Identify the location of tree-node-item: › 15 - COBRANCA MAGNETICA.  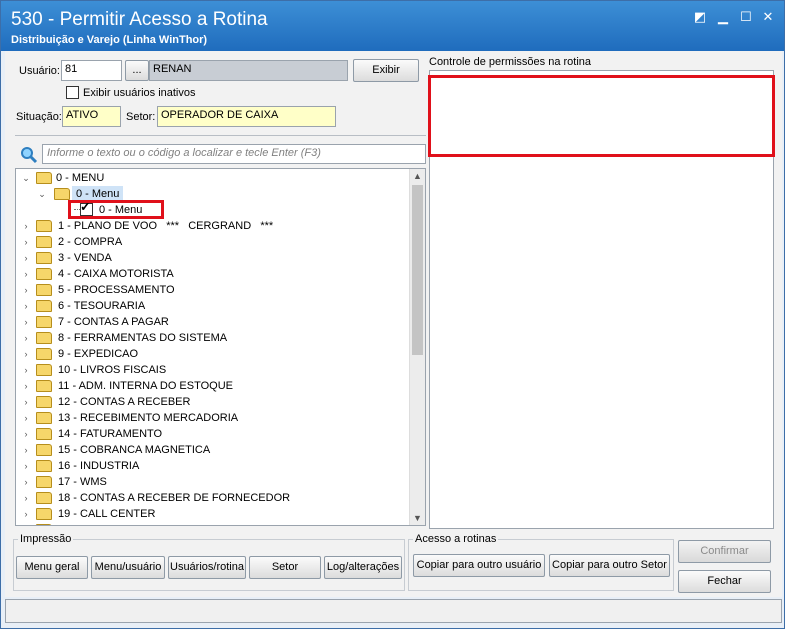
(211, 450).